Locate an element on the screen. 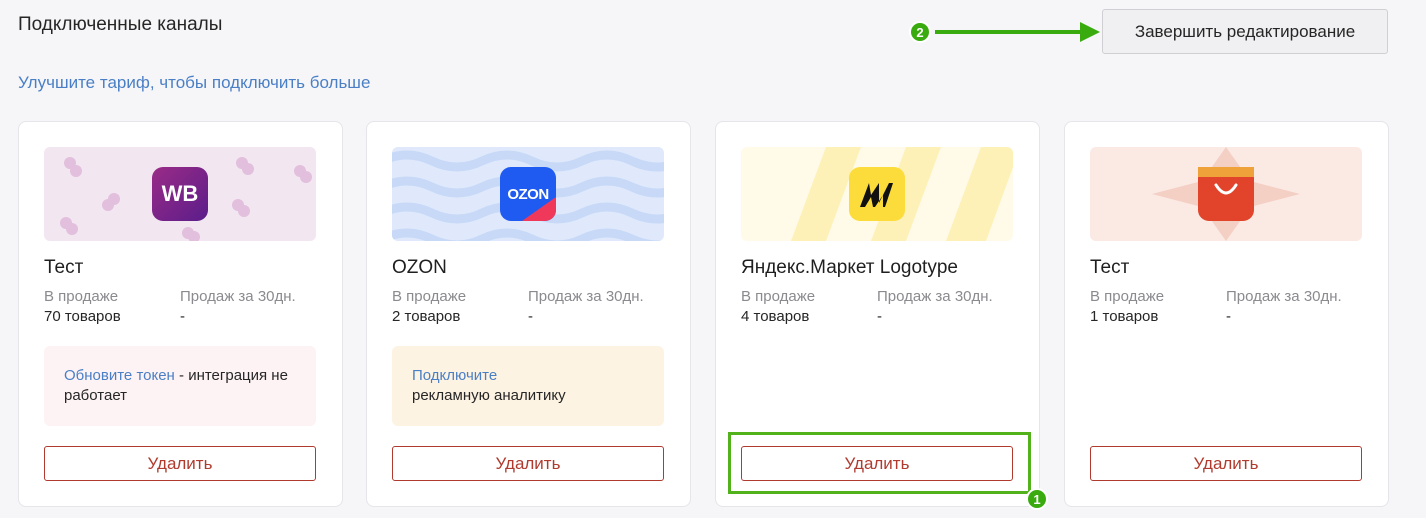 The height and width of the screenshot is (518, 1426). update-token-link: Обновите токен is located at coordinates (119, 375).